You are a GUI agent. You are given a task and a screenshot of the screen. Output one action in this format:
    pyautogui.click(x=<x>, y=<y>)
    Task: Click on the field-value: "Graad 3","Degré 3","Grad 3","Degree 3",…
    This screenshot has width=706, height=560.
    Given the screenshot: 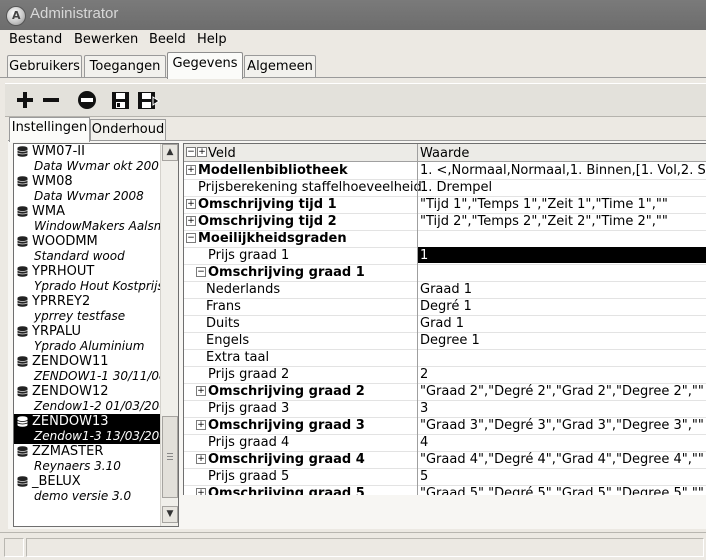 What is the action you would take?
    pyautogui.click(x=562, y=425)
    